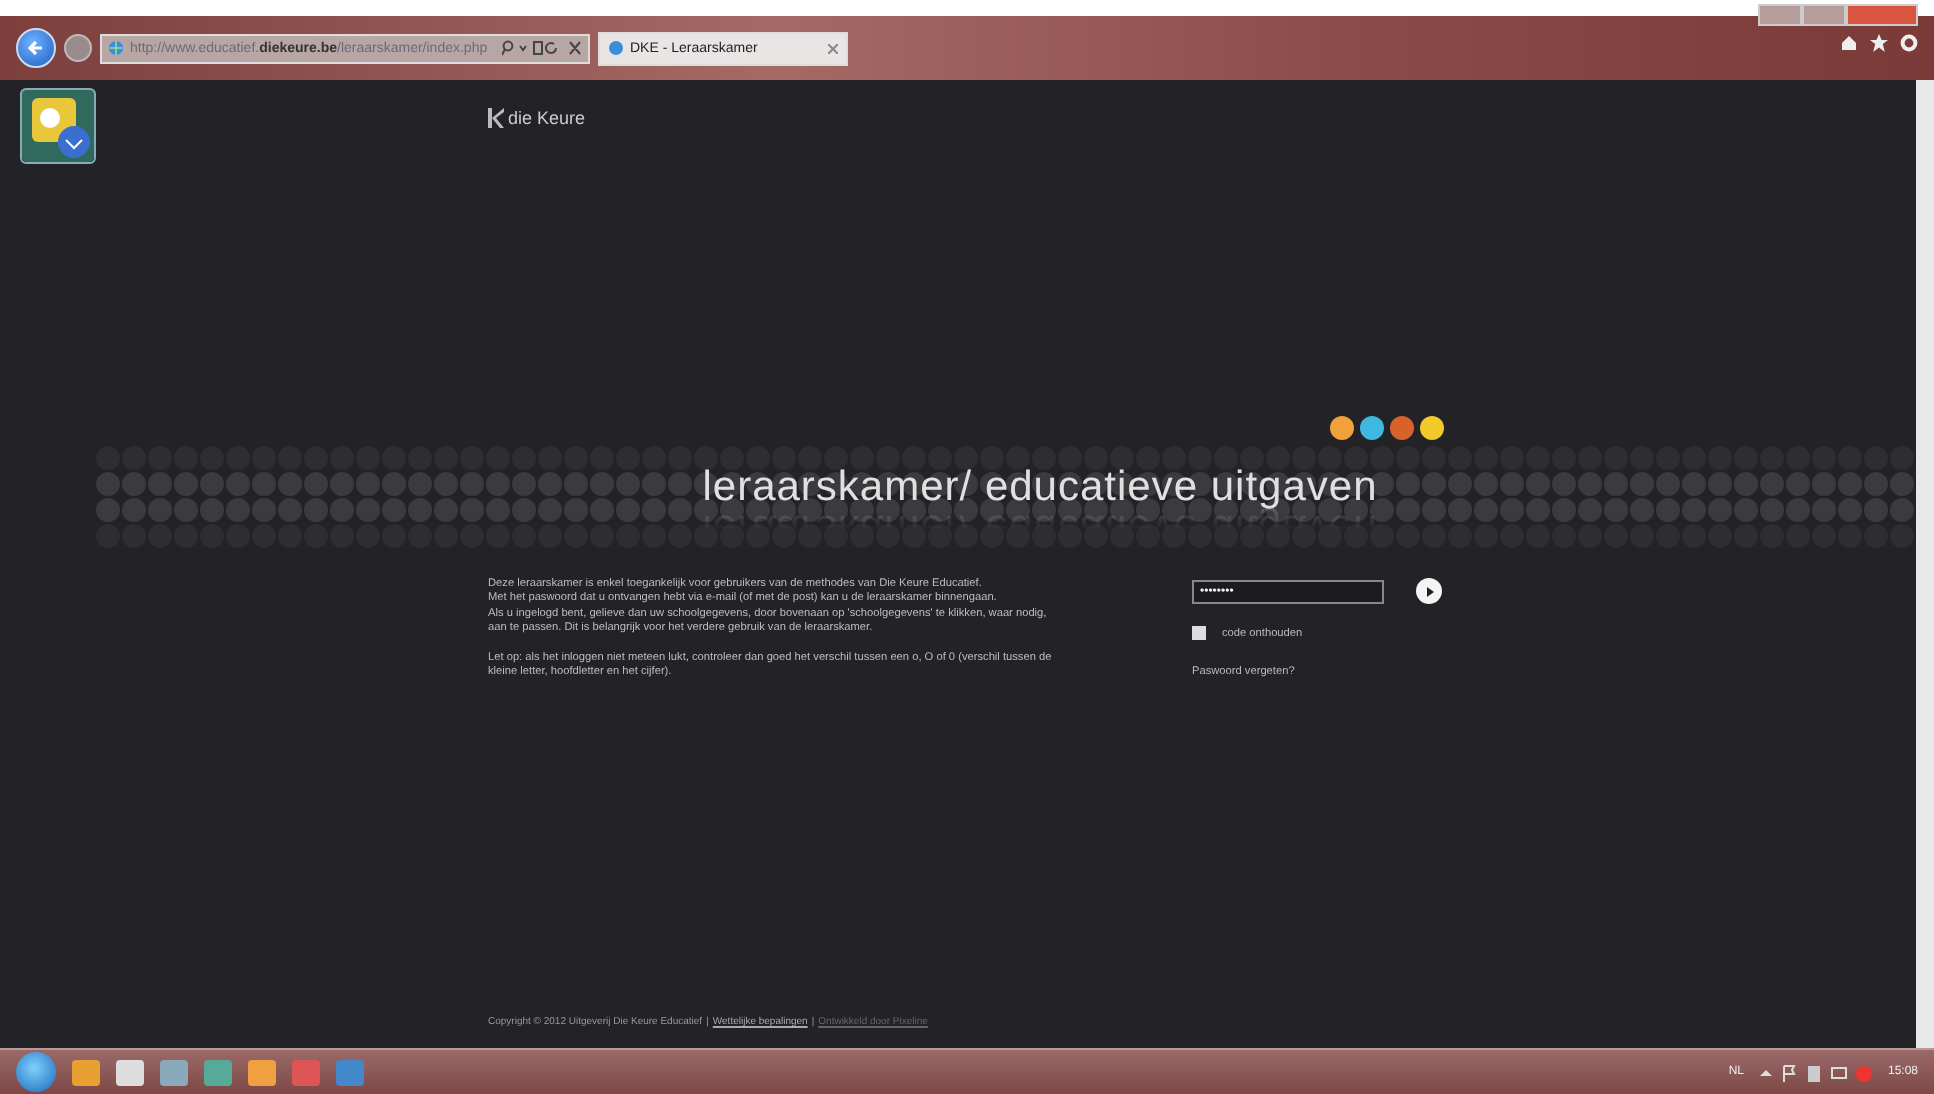 Image resolution: width=1934 pixels, height=1094 pixels. Describe the element at coordinates (1780, 15) in the screenshot. I see `minimize-button` at that location.